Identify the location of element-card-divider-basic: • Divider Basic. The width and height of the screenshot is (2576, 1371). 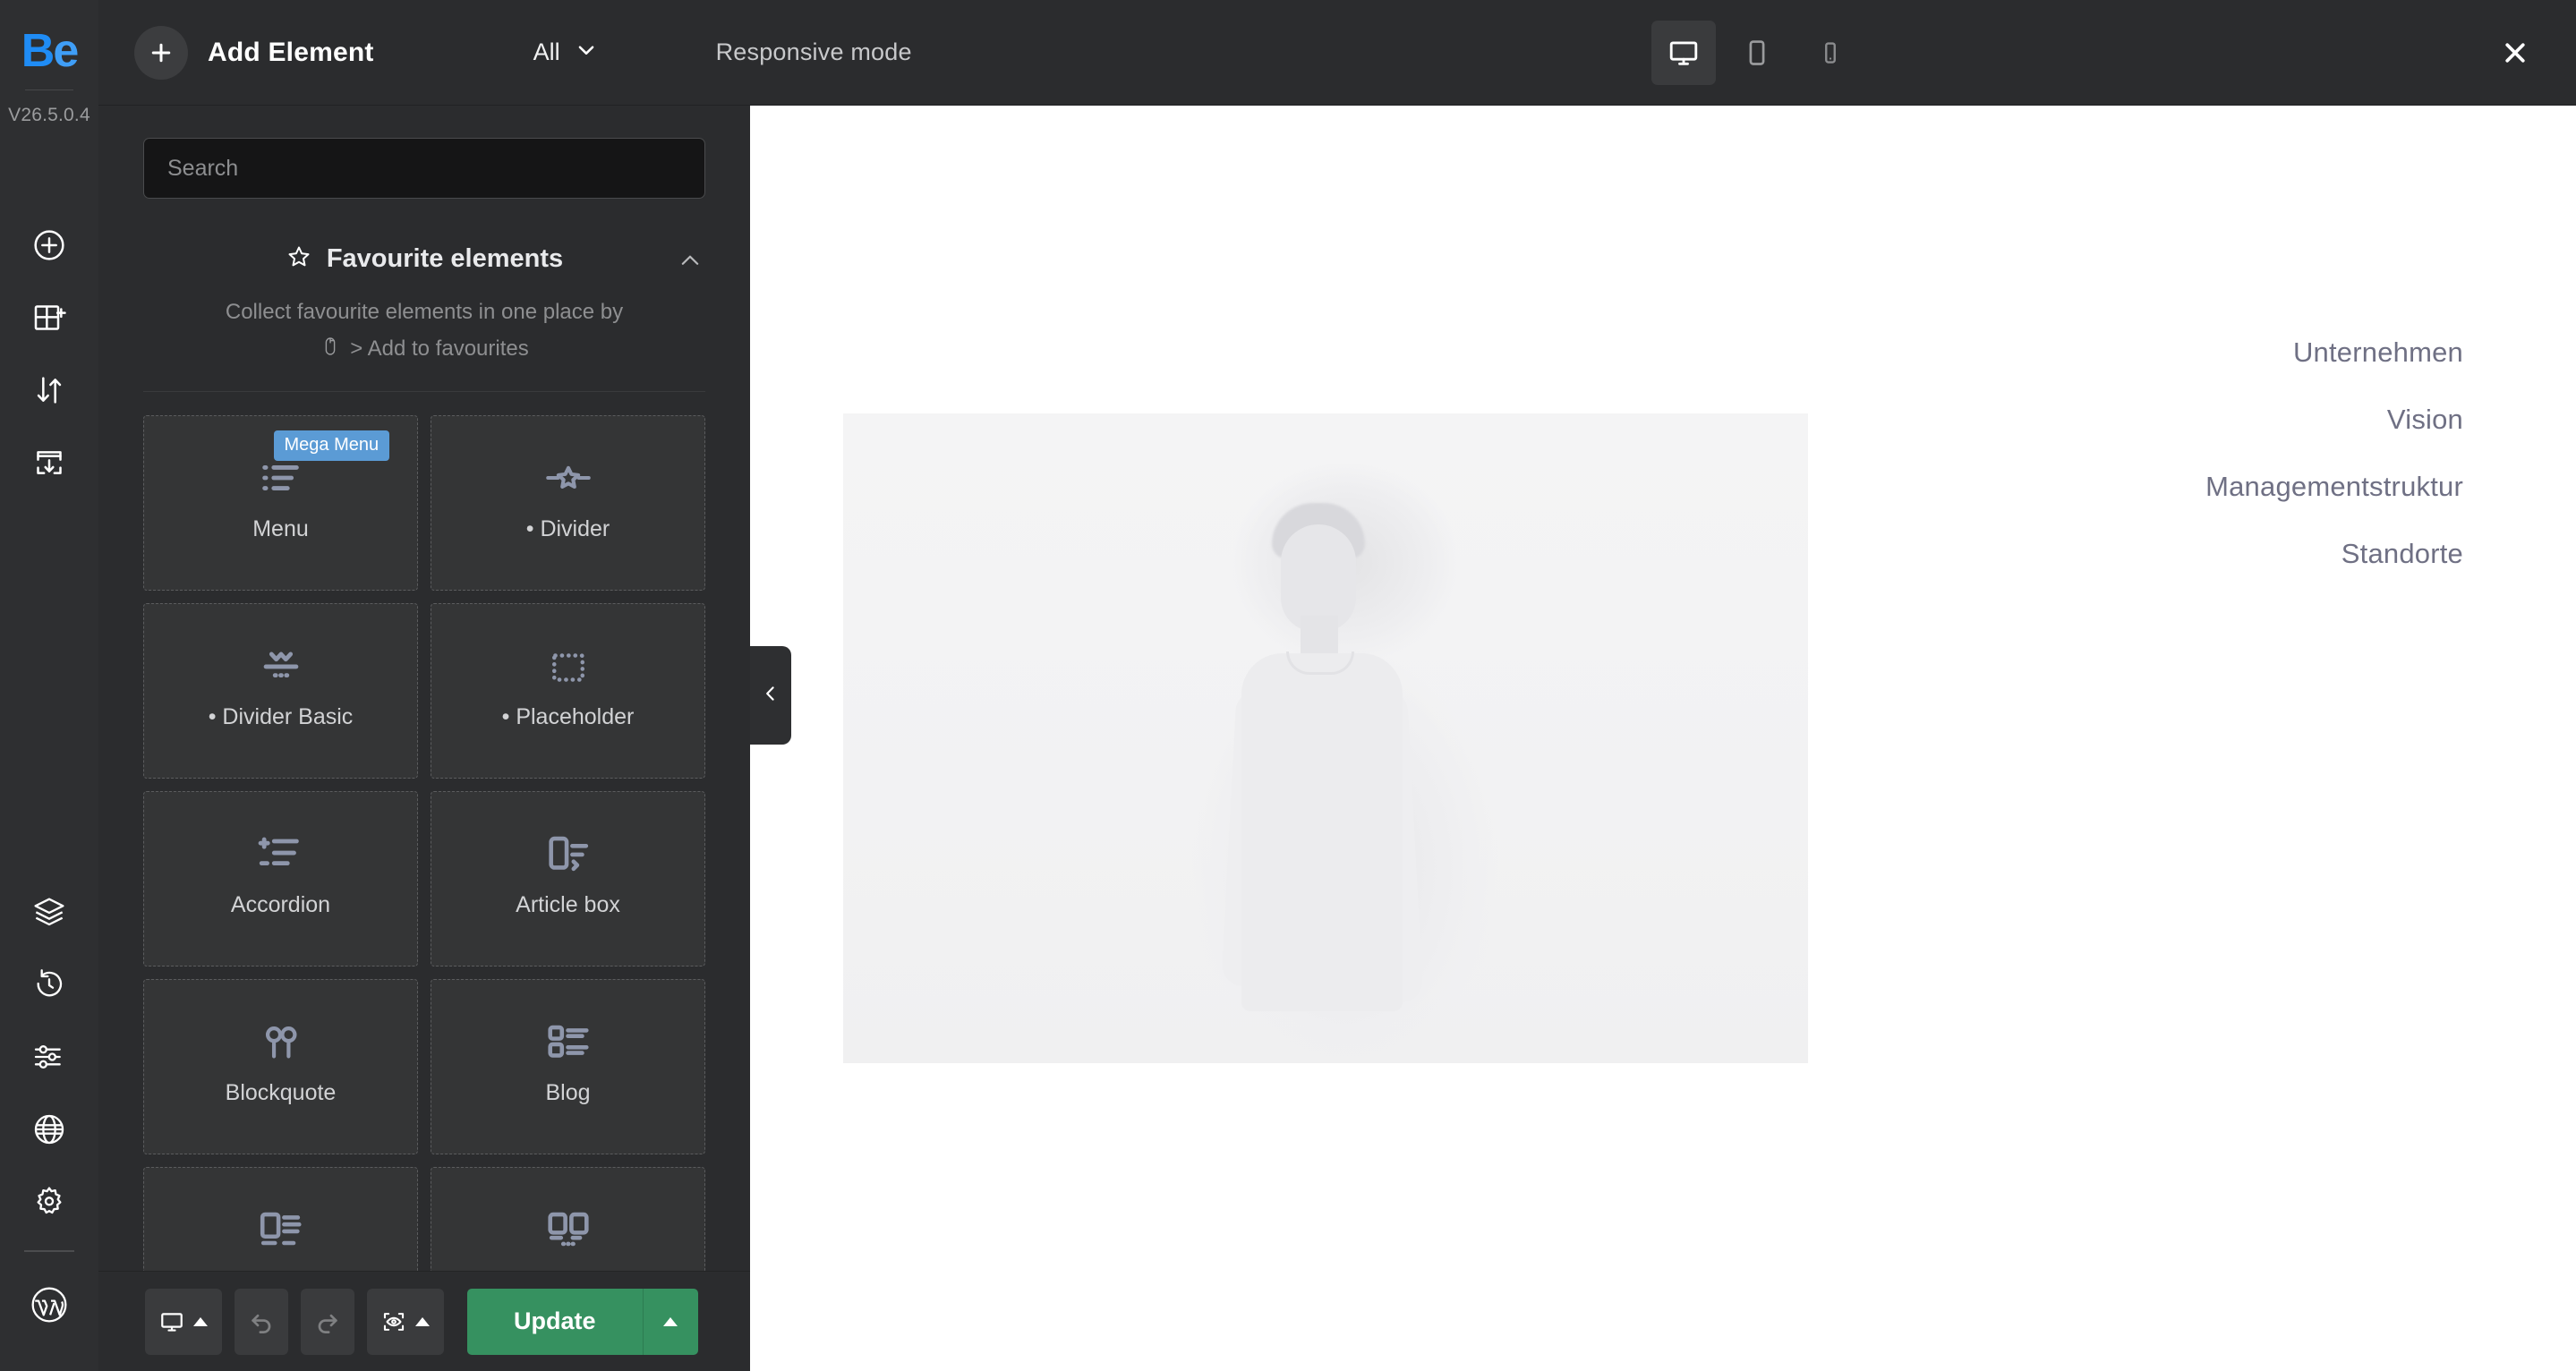
(280, 690).